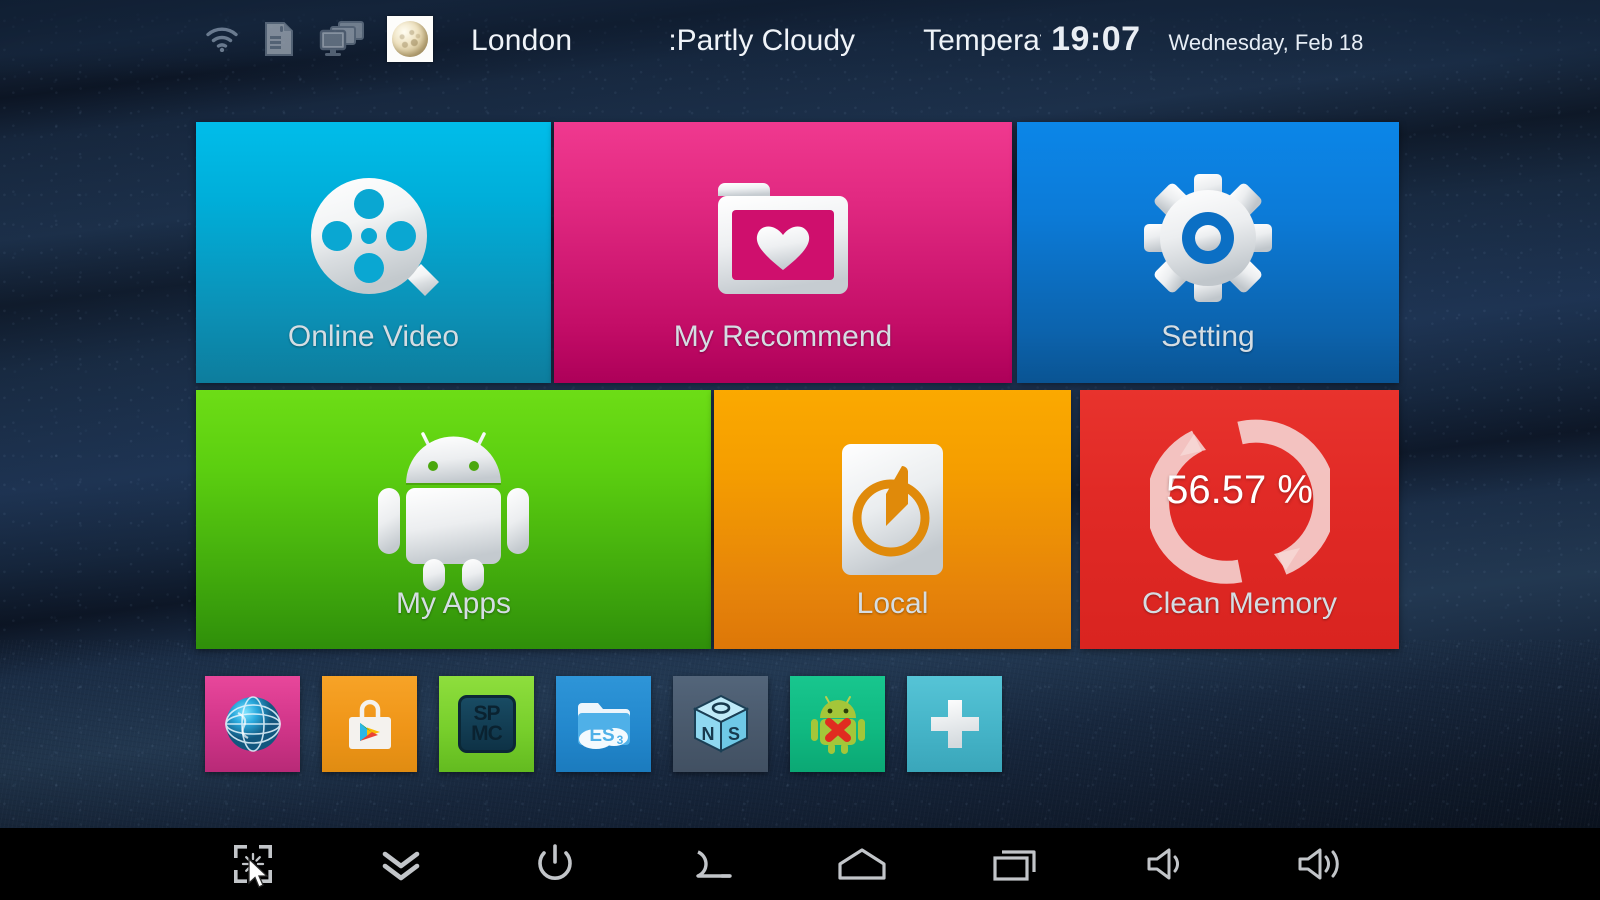 The width and height of the screenshot is (1600, 900). I want to click on es-label: ES, so click(601, 735).